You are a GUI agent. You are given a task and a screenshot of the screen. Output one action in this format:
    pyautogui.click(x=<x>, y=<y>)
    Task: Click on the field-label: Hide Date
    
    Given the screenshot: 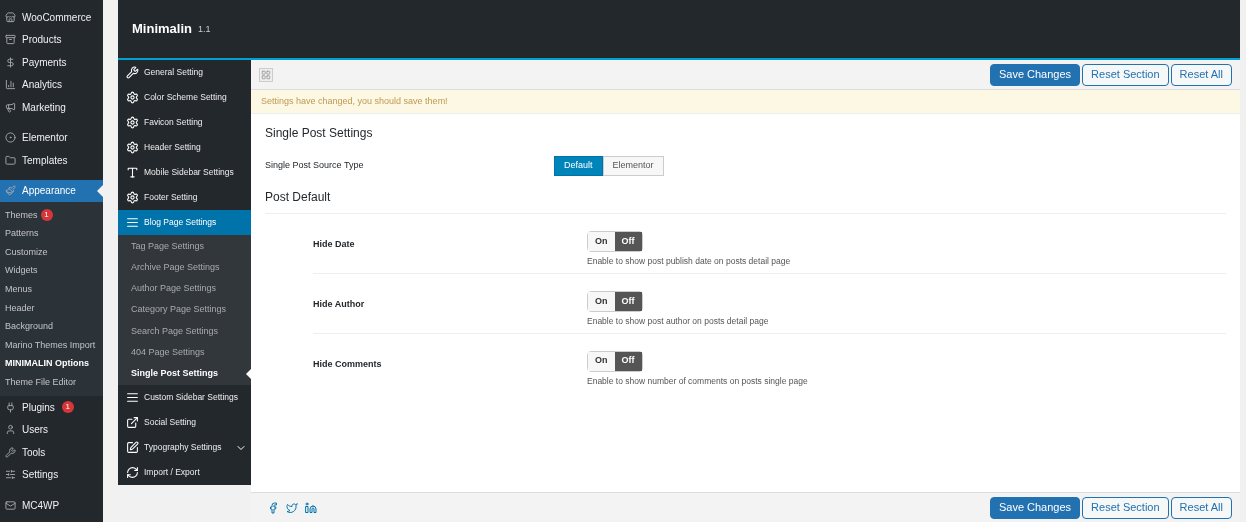 What is the action you would take?
    pyautogui.click(x=334, y=244)
    